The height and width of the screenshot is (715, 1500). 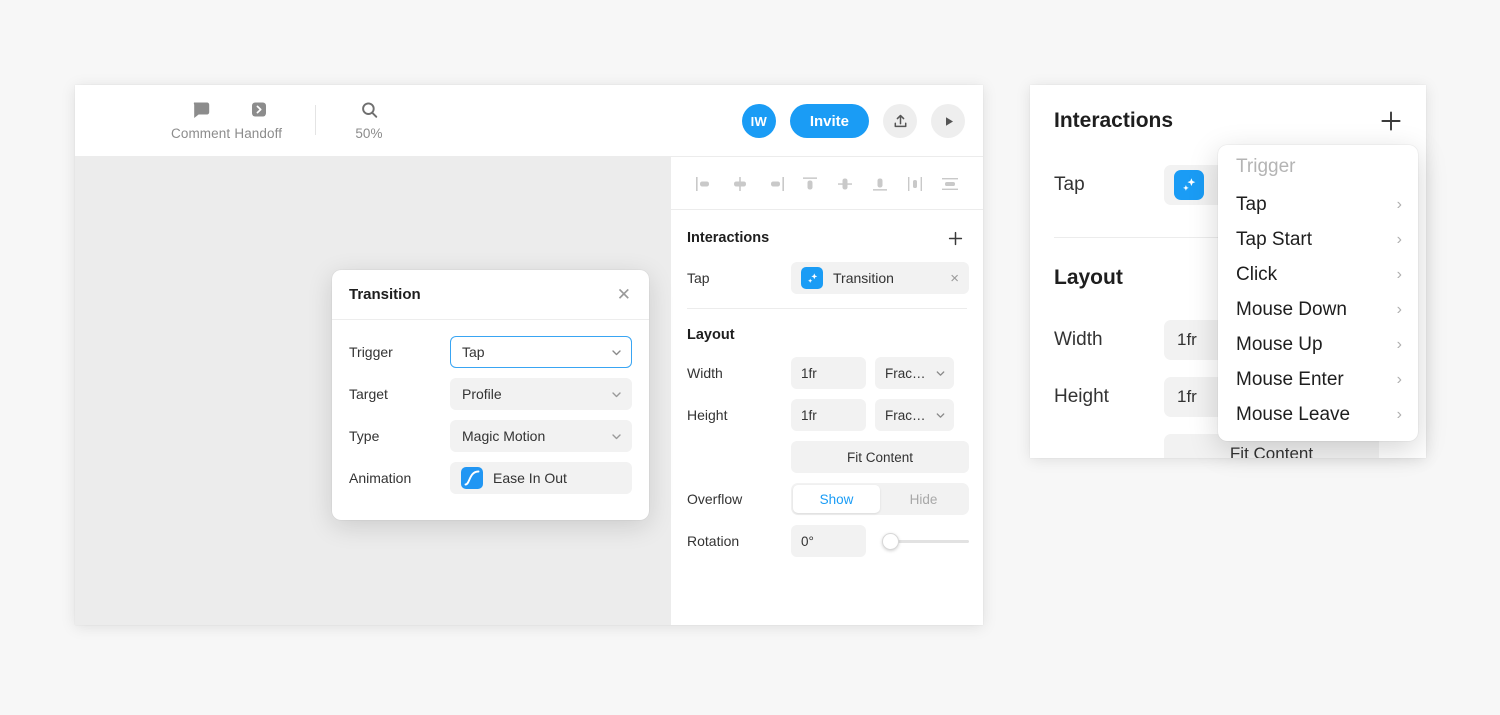 I want to click on toolbar-right-group: IW Invite, so click(x=853, y=121).